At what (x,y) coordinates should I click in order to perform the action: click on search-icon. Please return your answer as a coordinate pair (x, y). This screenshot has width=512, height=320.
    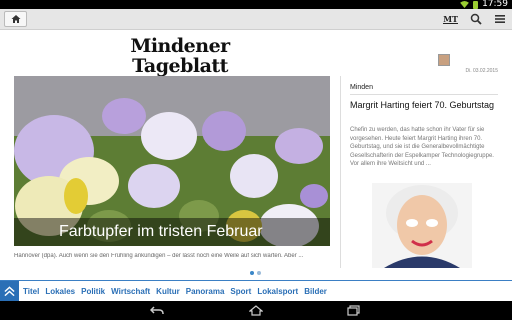
    Looking at the image, I should click on (476, 19).